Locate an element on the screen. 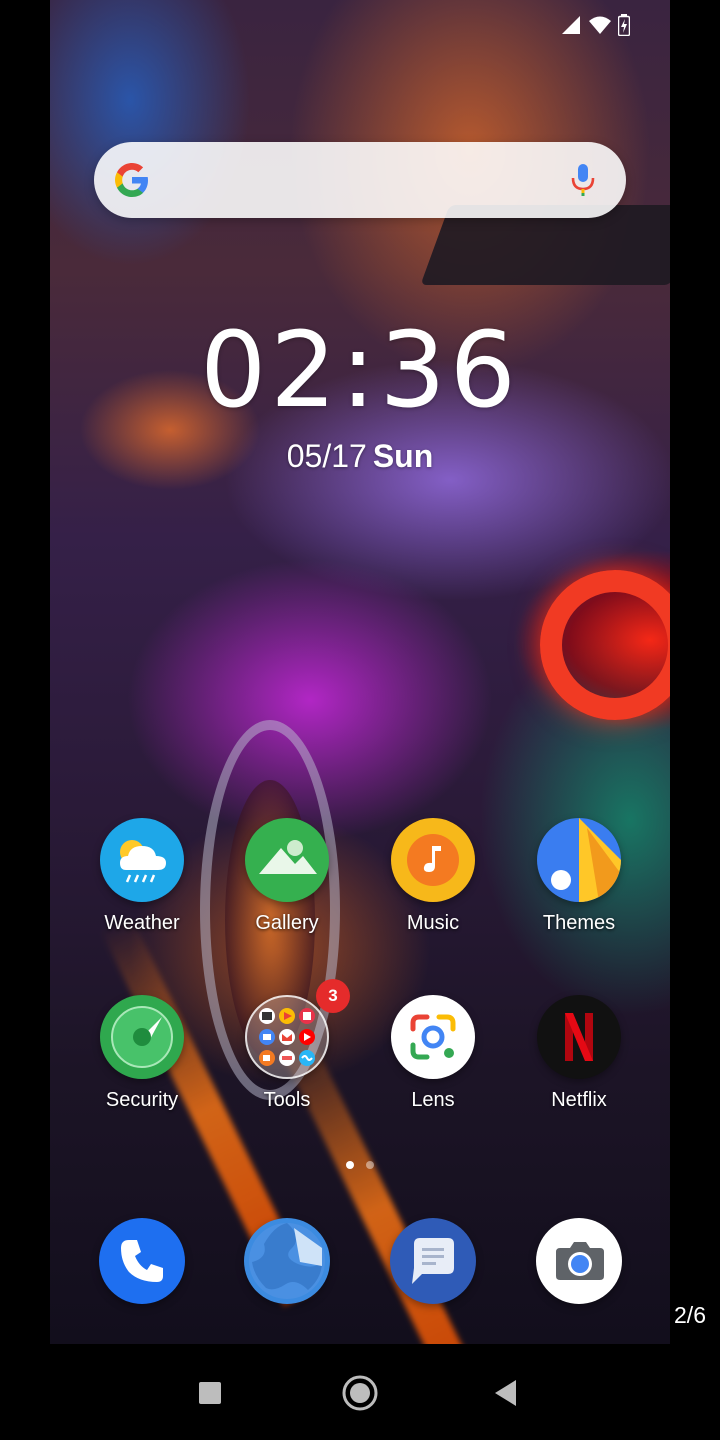  status-bar is located at coordinates (595, 25).